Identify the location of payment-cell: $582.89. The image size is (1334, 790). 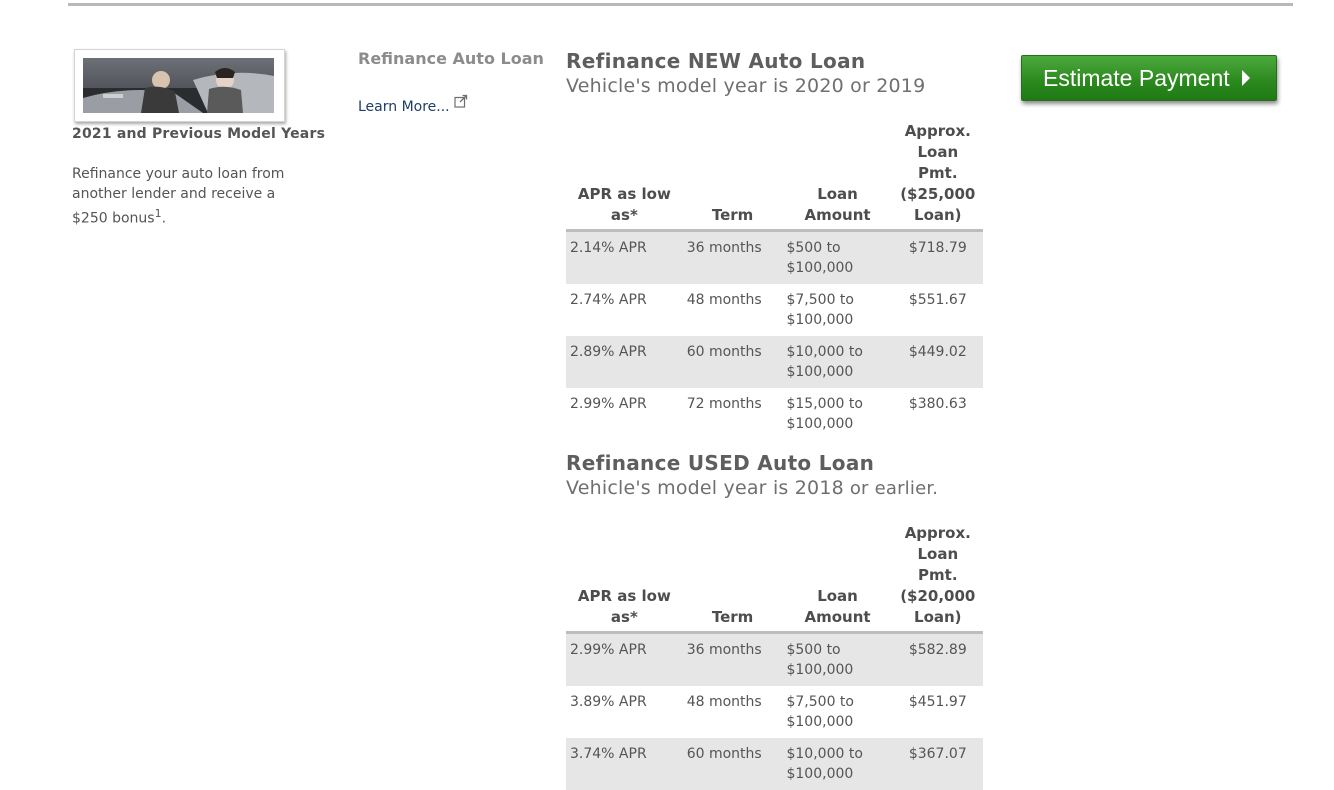
(937, 659).